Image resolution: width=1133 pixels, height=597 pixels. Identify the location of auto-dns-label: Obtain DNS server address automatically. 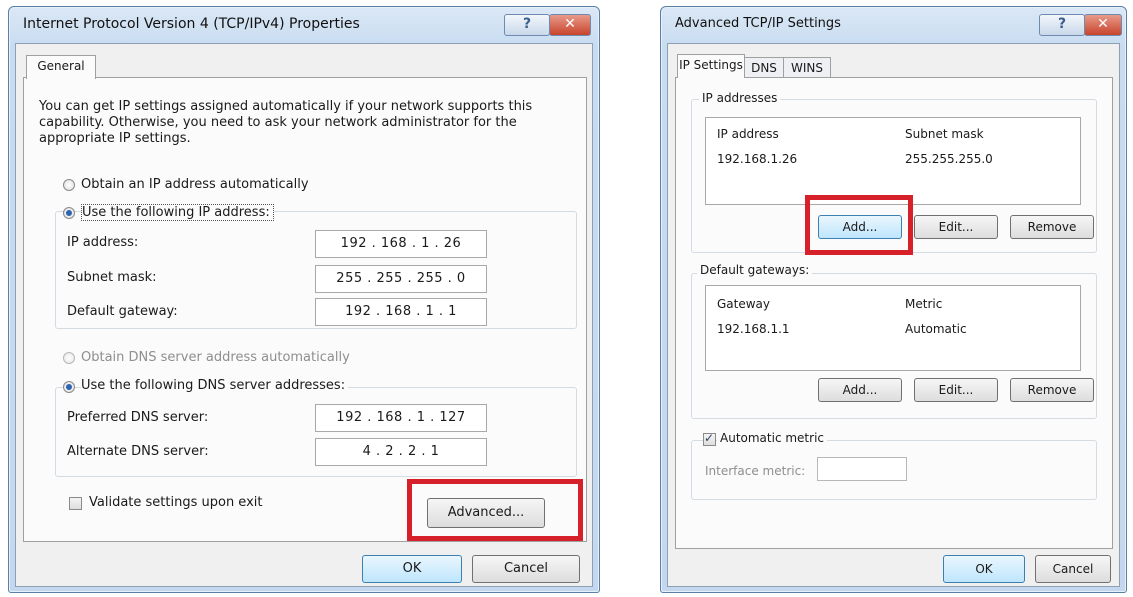
(215, 357).